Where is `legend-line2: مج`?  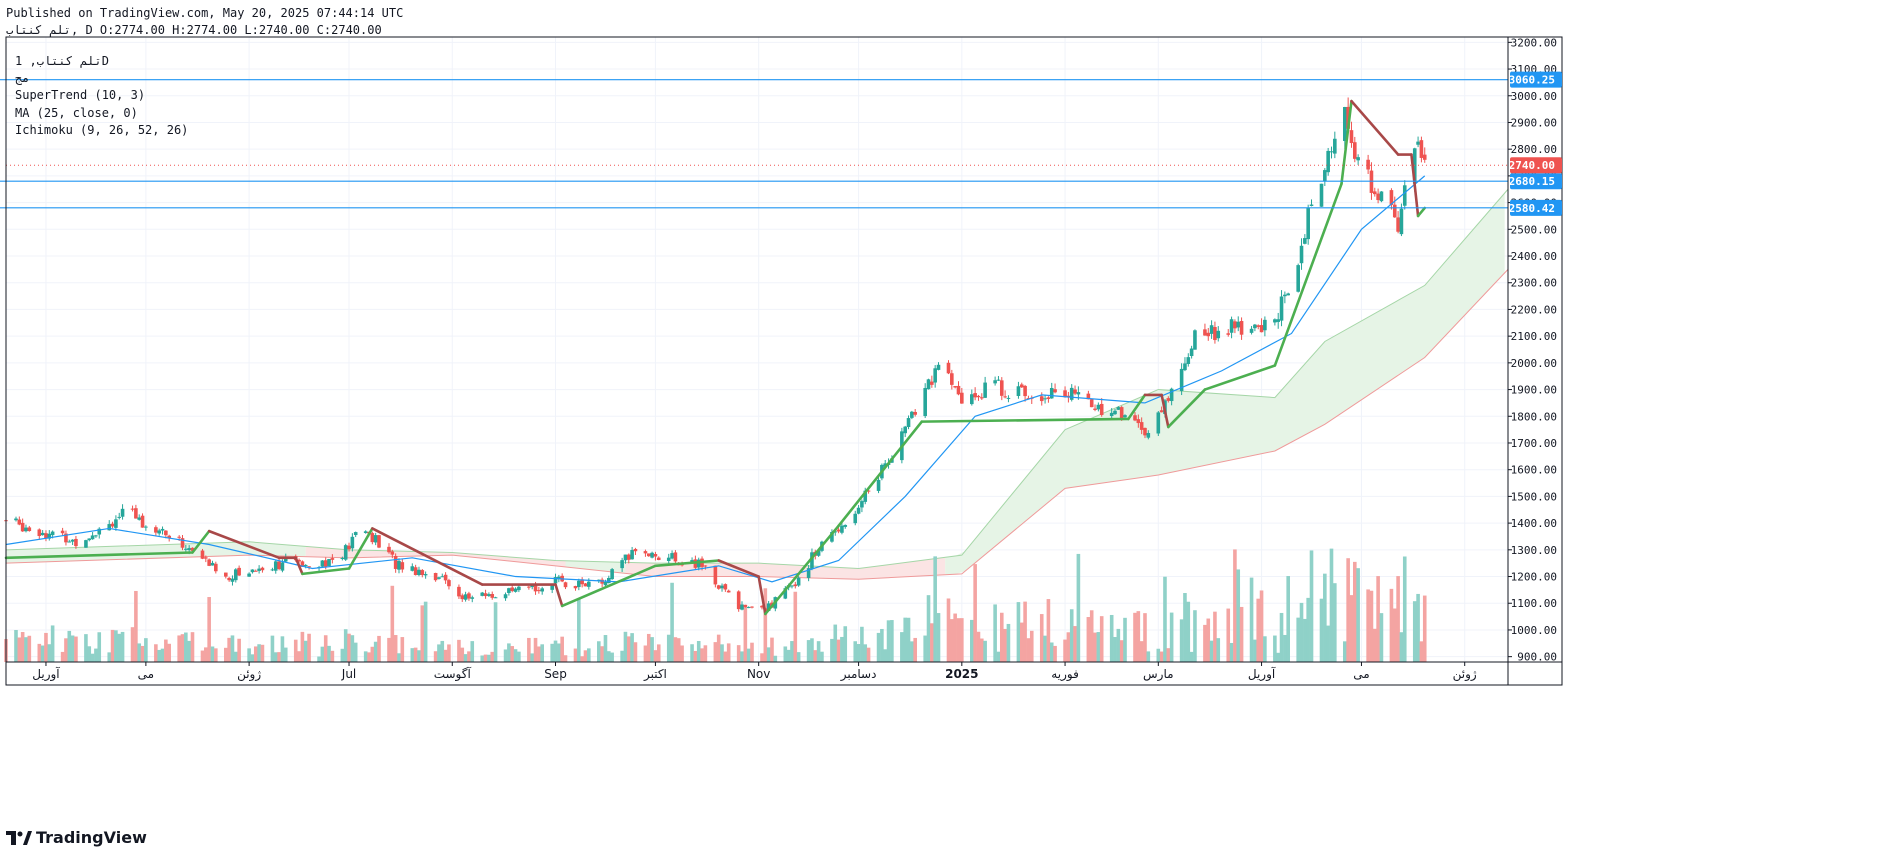
legend-line2: مج is located at coordinates (22, 78).